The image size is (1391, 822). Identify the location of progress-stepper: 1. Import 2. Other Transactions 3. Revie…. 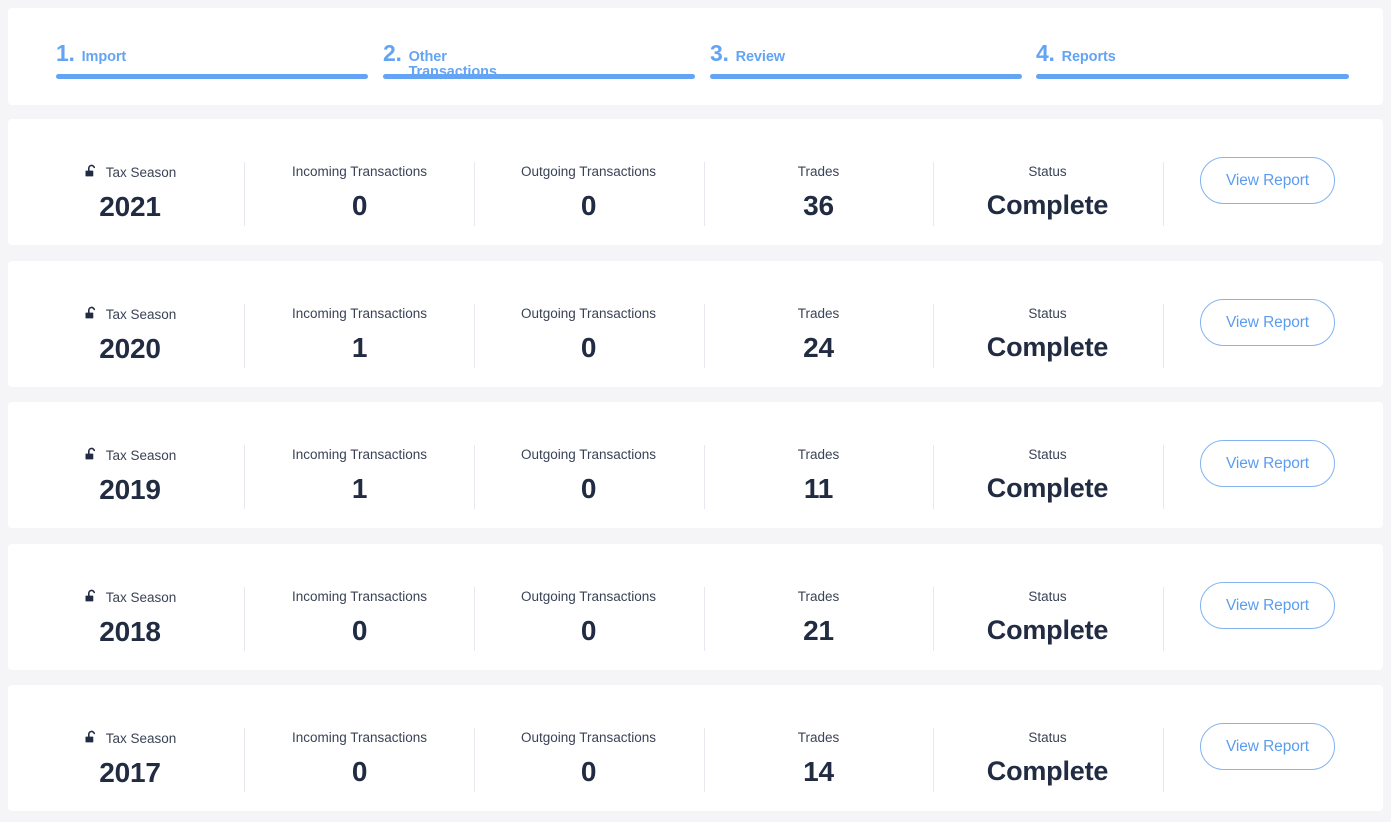
(695, 56).